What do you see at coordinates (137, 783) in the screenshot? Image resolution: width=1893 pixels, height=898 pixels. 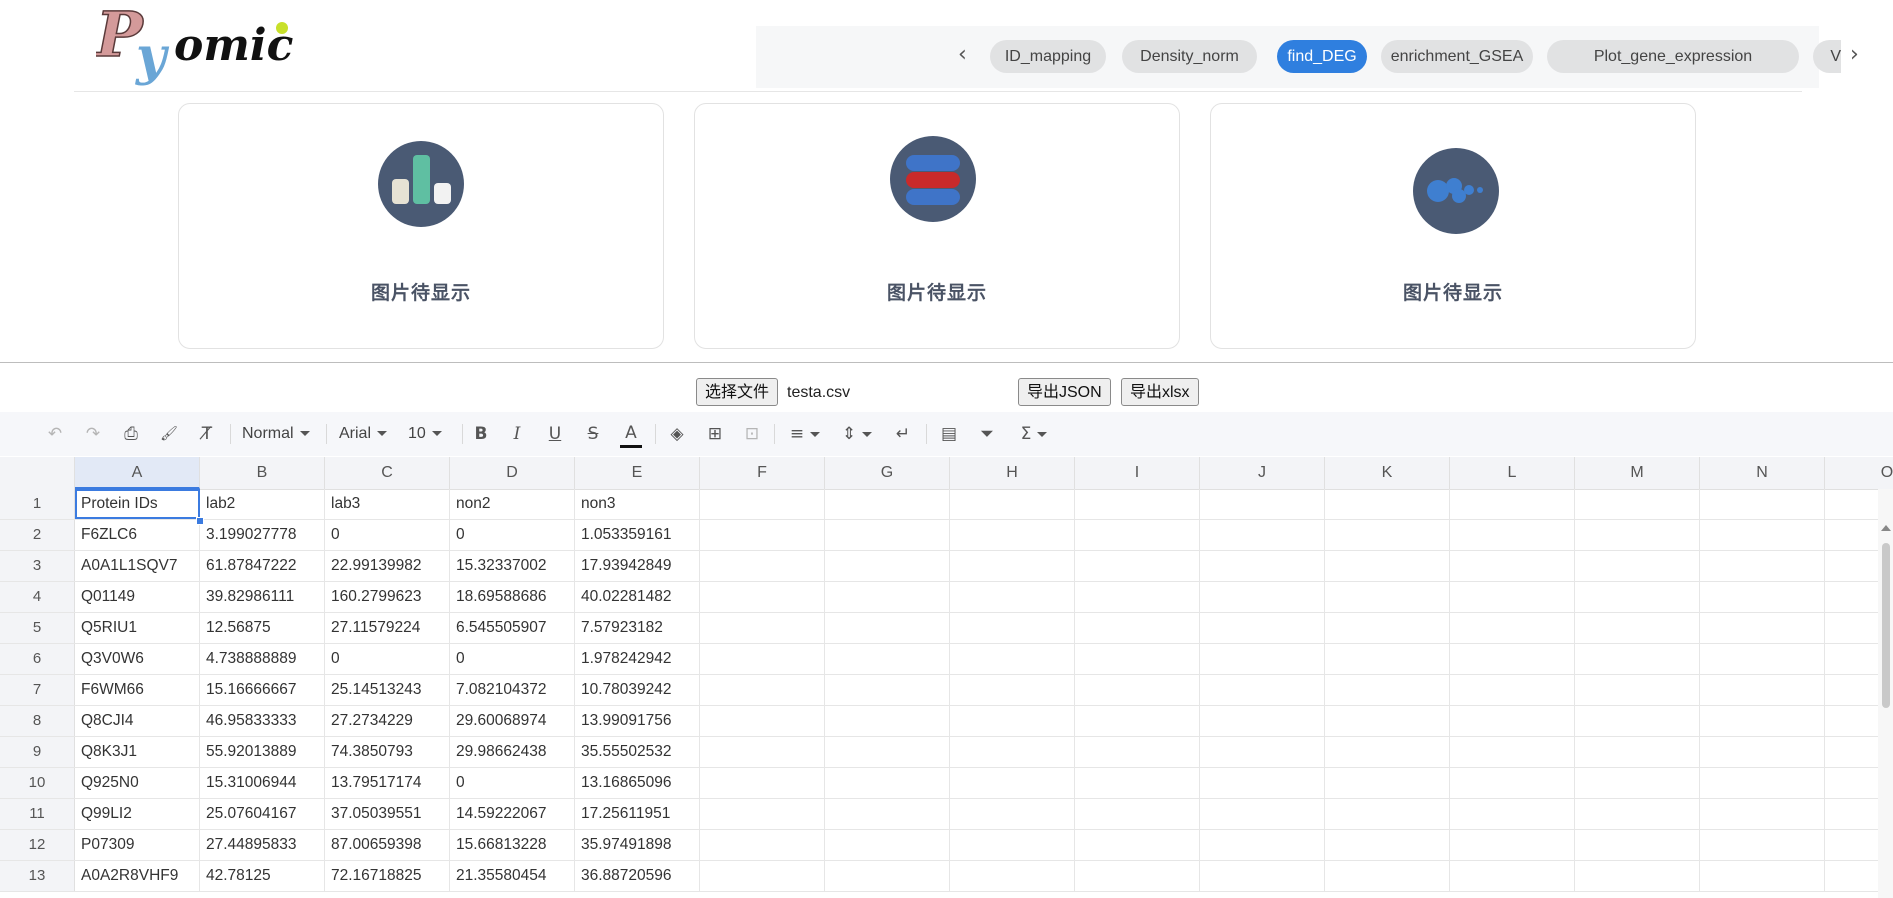 I see `cell-a10: Q925N0` at bounding box center [137, 783].